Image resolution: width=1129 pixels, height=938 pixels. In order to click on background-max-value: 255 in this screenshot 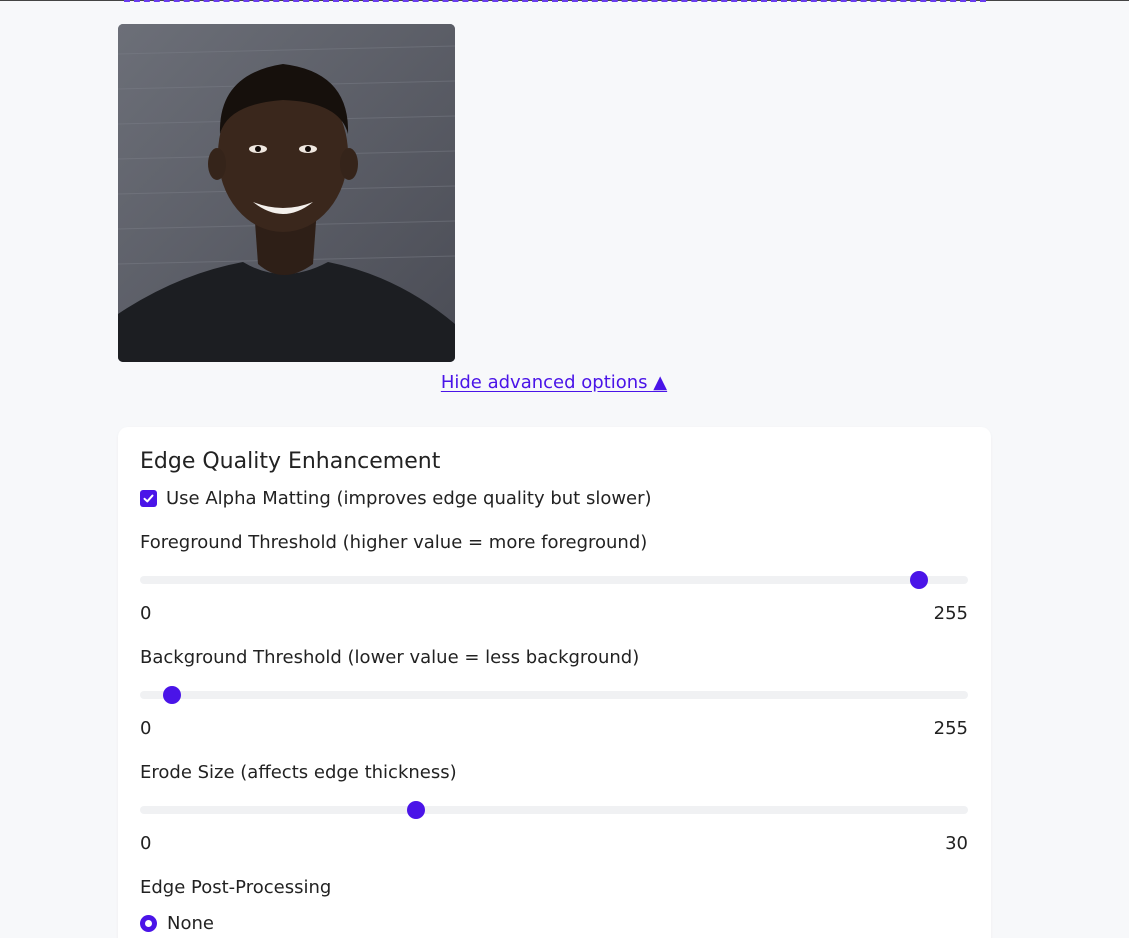, I will do `click(950, 728)`.